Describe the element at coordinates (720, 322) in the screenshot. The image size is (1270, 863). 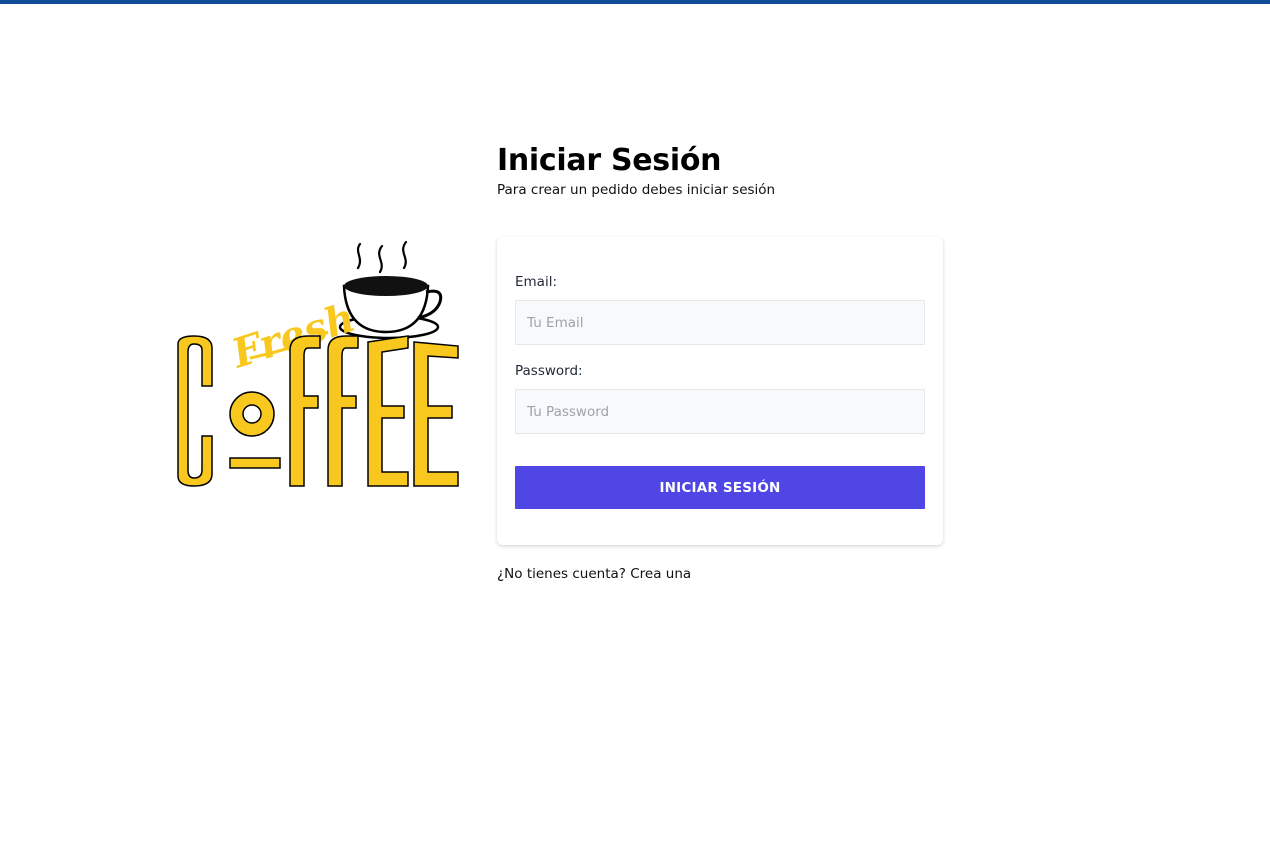
I see `email-input` at that location.